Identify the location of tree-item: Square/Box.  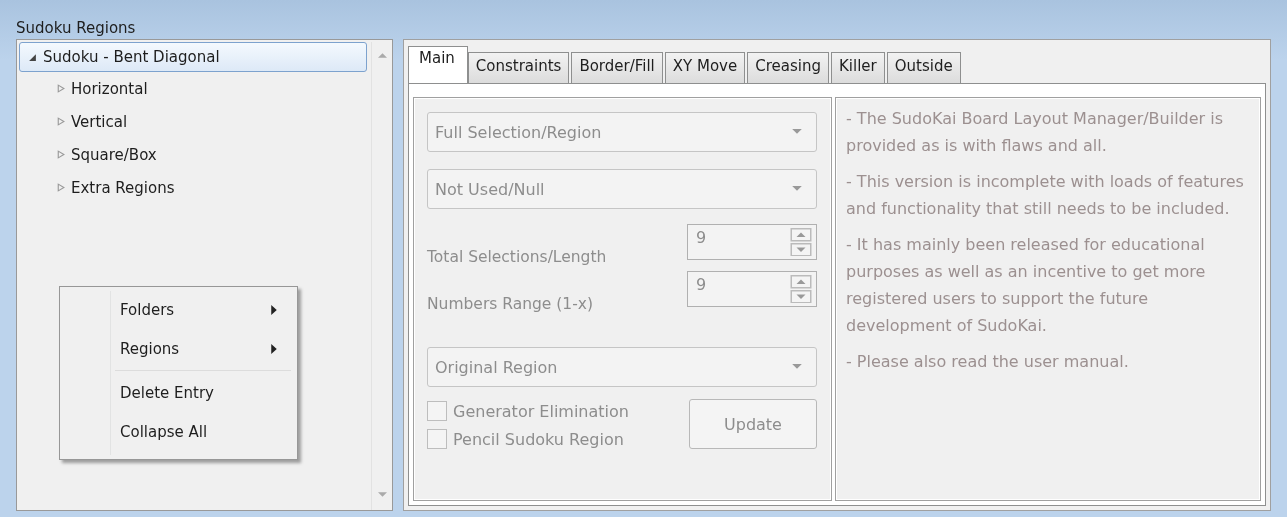
(193, 154).